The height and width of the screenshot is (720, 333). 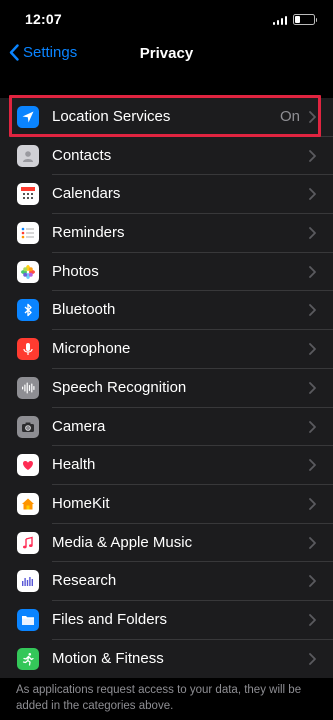 What do you see at coordinates (28, 349) in the screenshot?
I see `microphone-icon` at bounding box center [28, 349].